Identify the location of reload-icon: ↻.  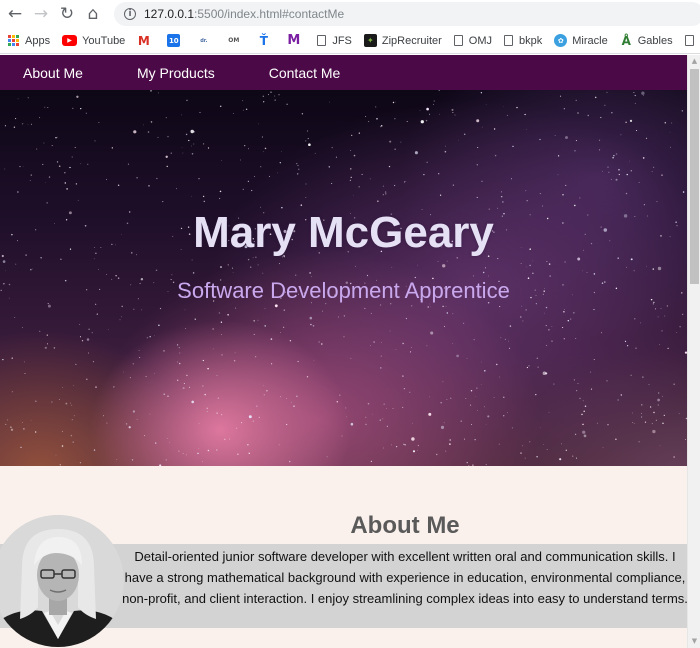
(67, 14).